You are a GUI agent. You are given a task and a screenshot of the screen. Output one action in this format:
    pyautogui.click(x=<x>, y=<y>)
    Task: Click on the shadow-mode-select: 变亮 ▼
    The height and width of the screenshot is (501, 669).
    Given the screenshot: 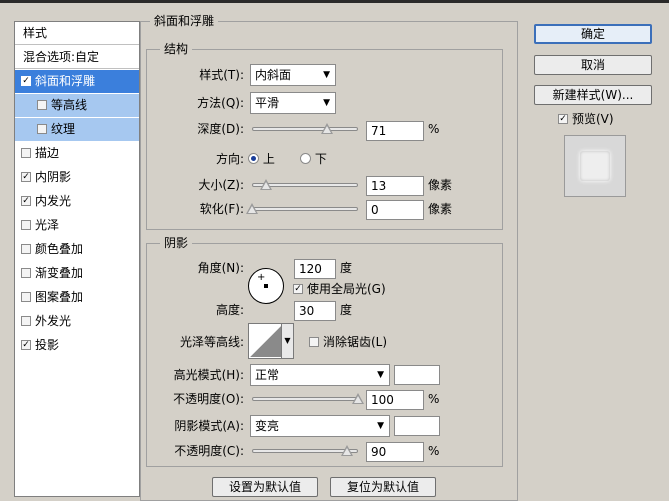 What is the action you would take?
    pyautogui.click(x=320, y=426)
    